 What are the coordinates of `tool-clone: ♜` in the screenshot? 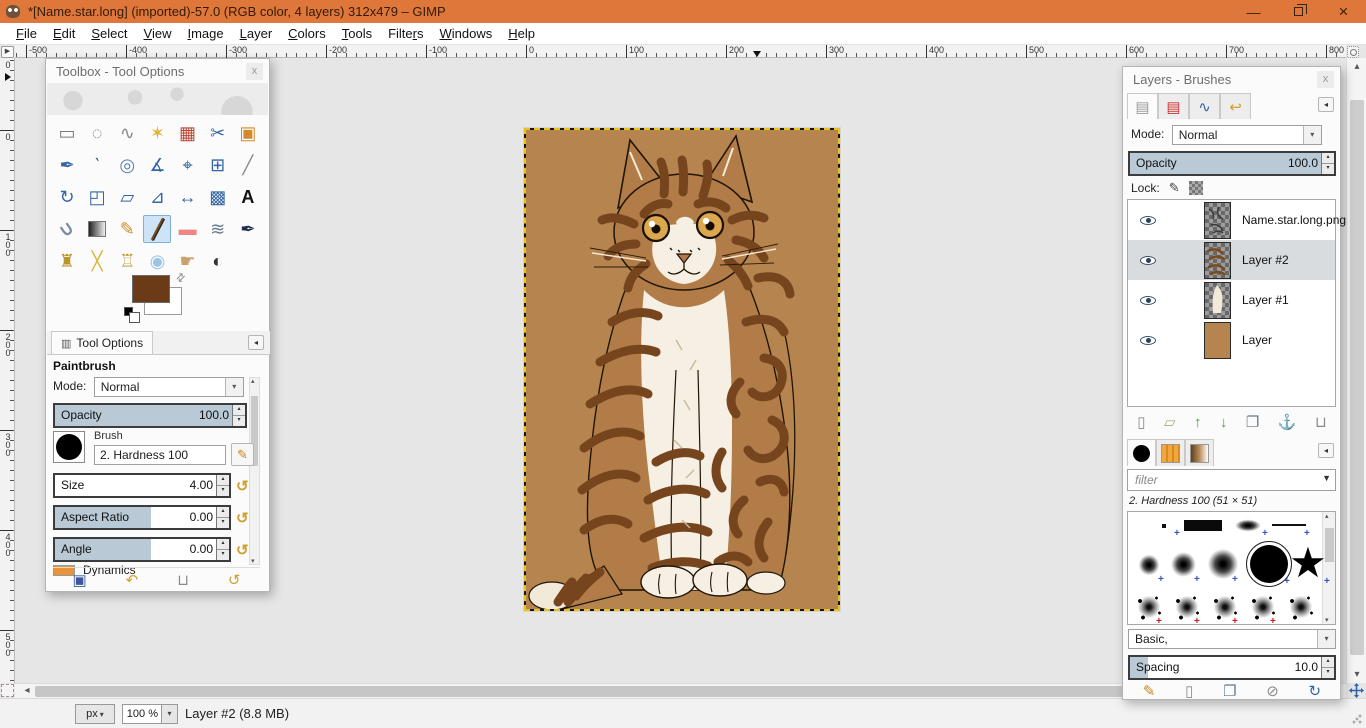 It's located at (67, 261).